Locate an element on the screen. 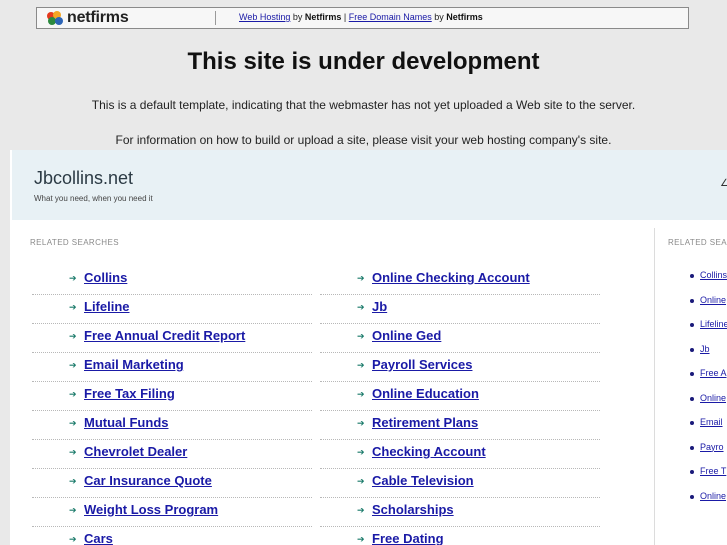 This screenshot has width=727, height=545. related-search-link: Checking Account is located at coordinates (429, 451).